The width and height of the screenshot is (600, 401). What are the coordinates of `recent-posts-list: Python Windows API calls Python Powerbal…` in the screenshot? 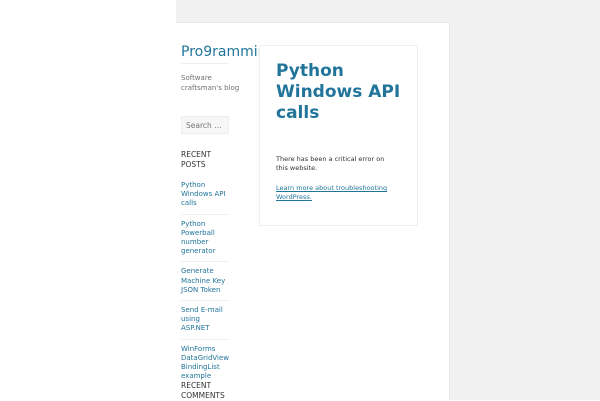 It's located at (205, 286).